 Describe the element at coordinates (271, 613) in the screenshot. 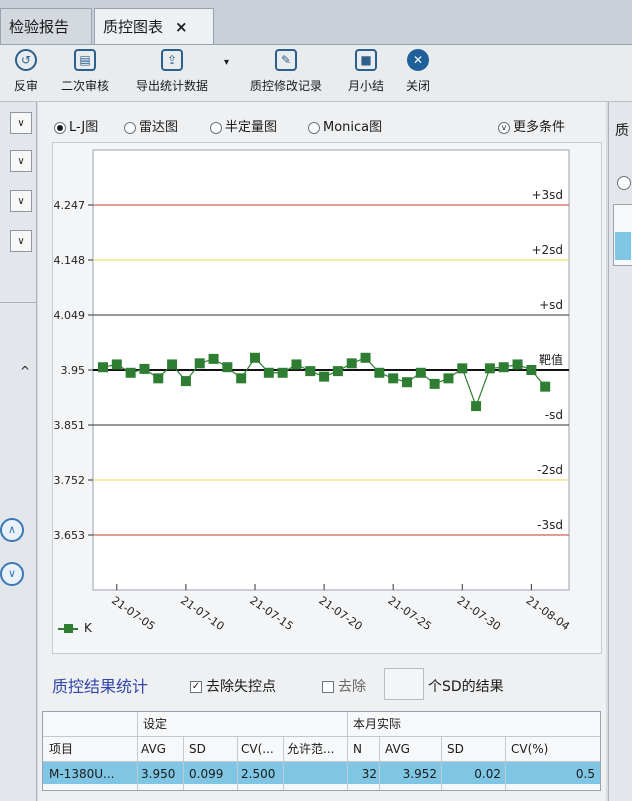

I see `x-tick-label: 21-07-15` at that location.